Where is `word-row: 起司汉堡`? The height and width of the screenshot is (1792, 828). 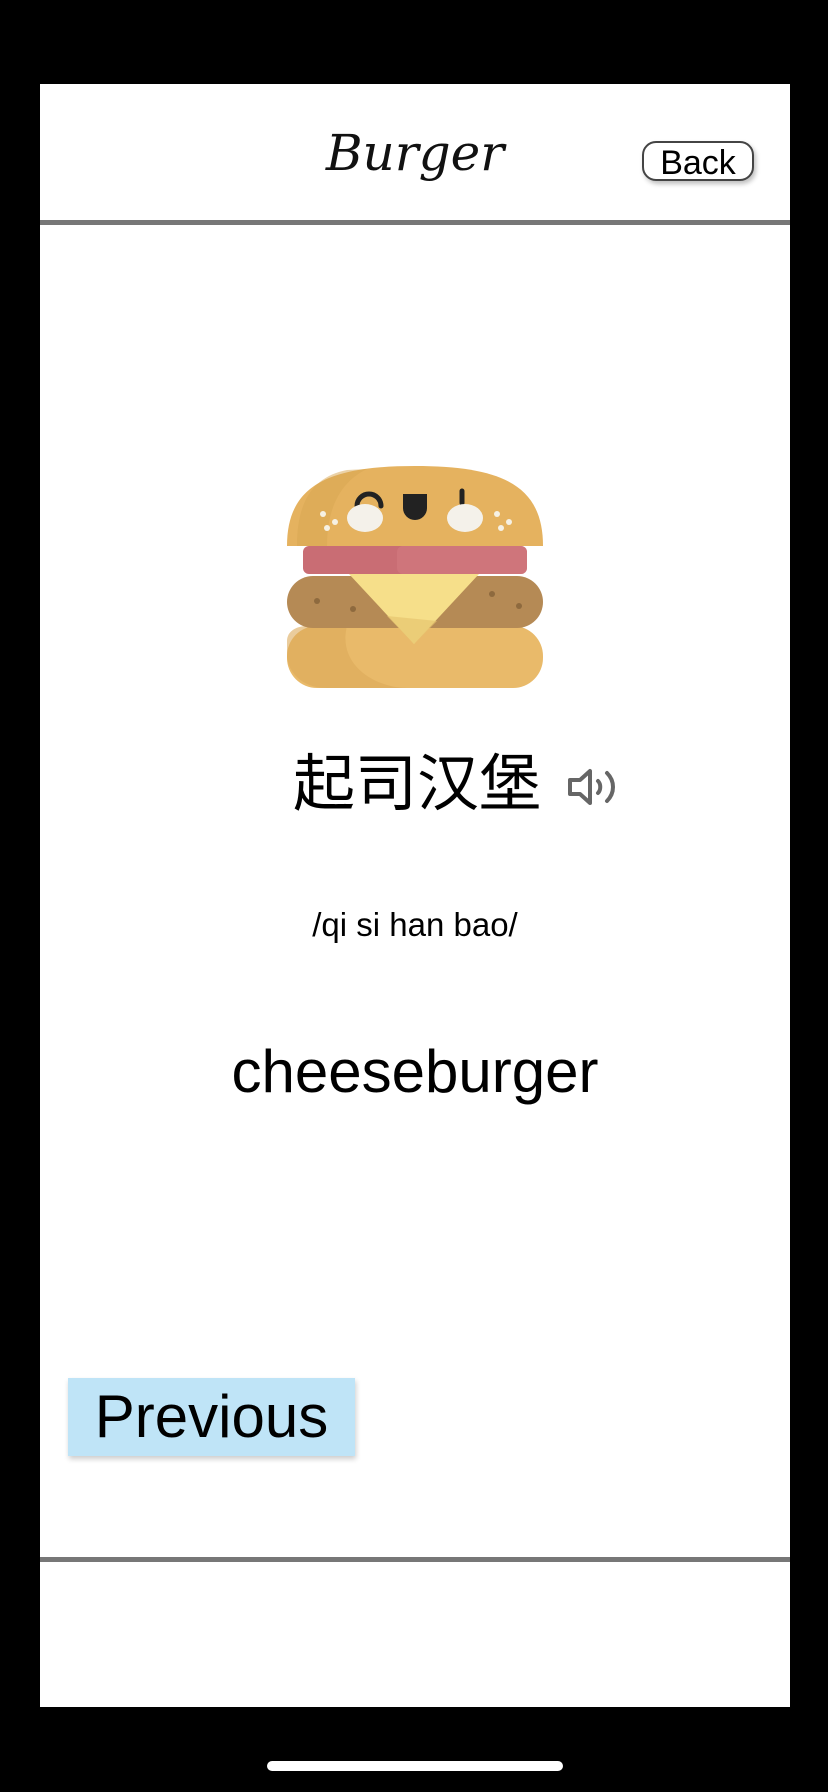
word-row: 起司汉堡 is located at coordinates (415, 784).